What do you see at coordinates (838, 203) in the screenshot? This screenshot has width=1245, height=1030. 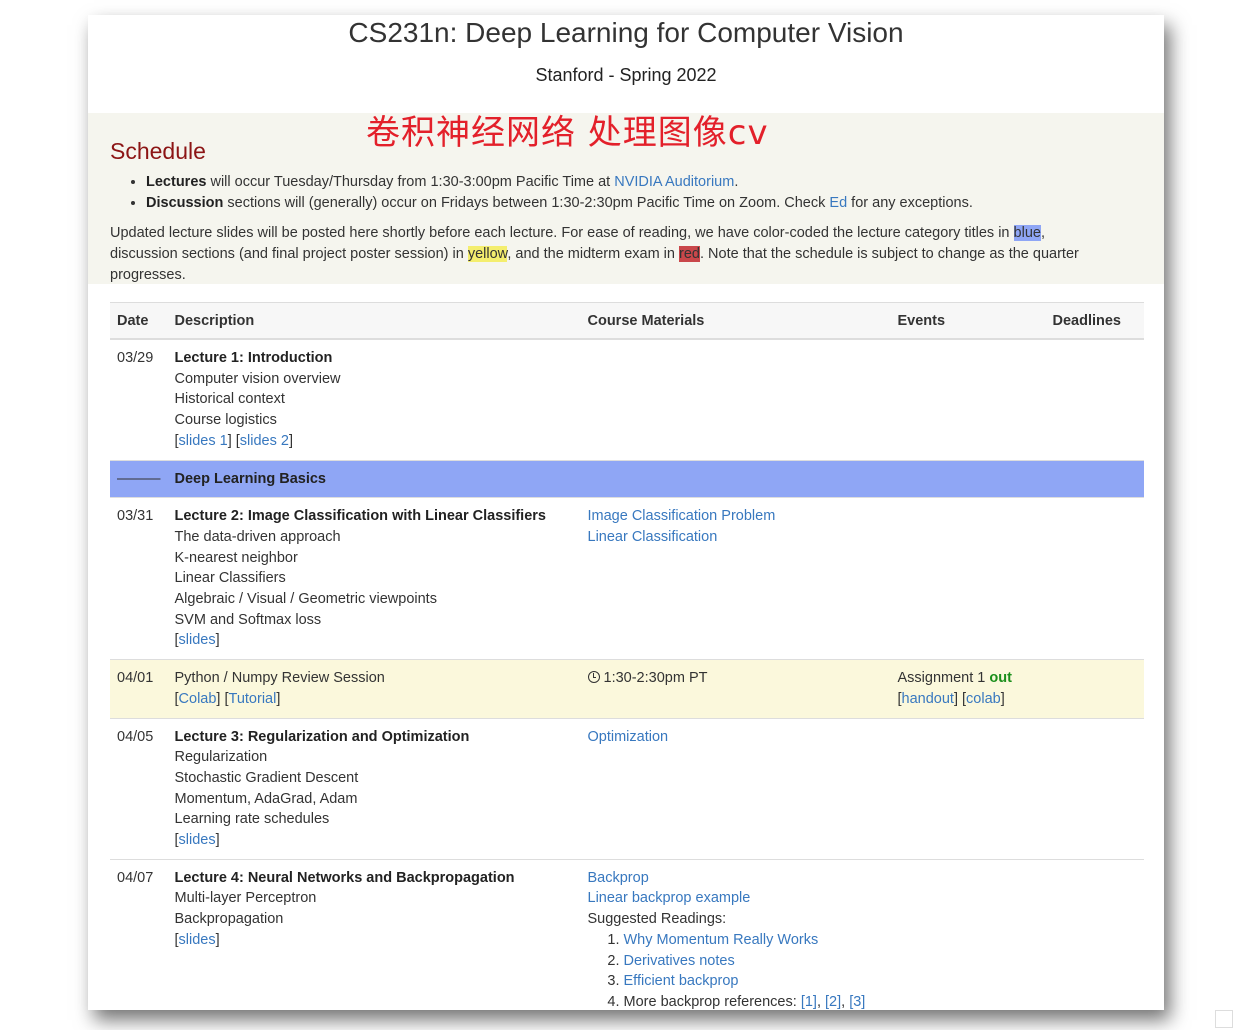 I see `ed-link: Ed` at bounding box center [838, 203].